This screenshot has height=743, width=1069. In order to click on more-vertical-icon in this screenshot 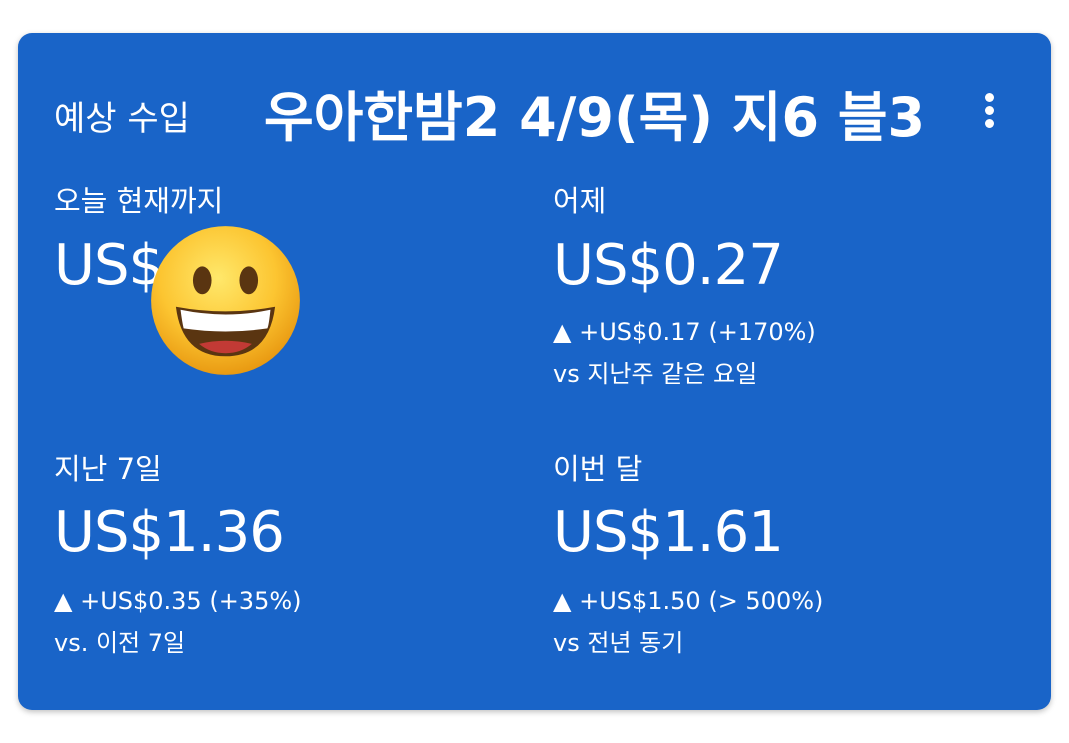, I will do `click(989, 115)`.